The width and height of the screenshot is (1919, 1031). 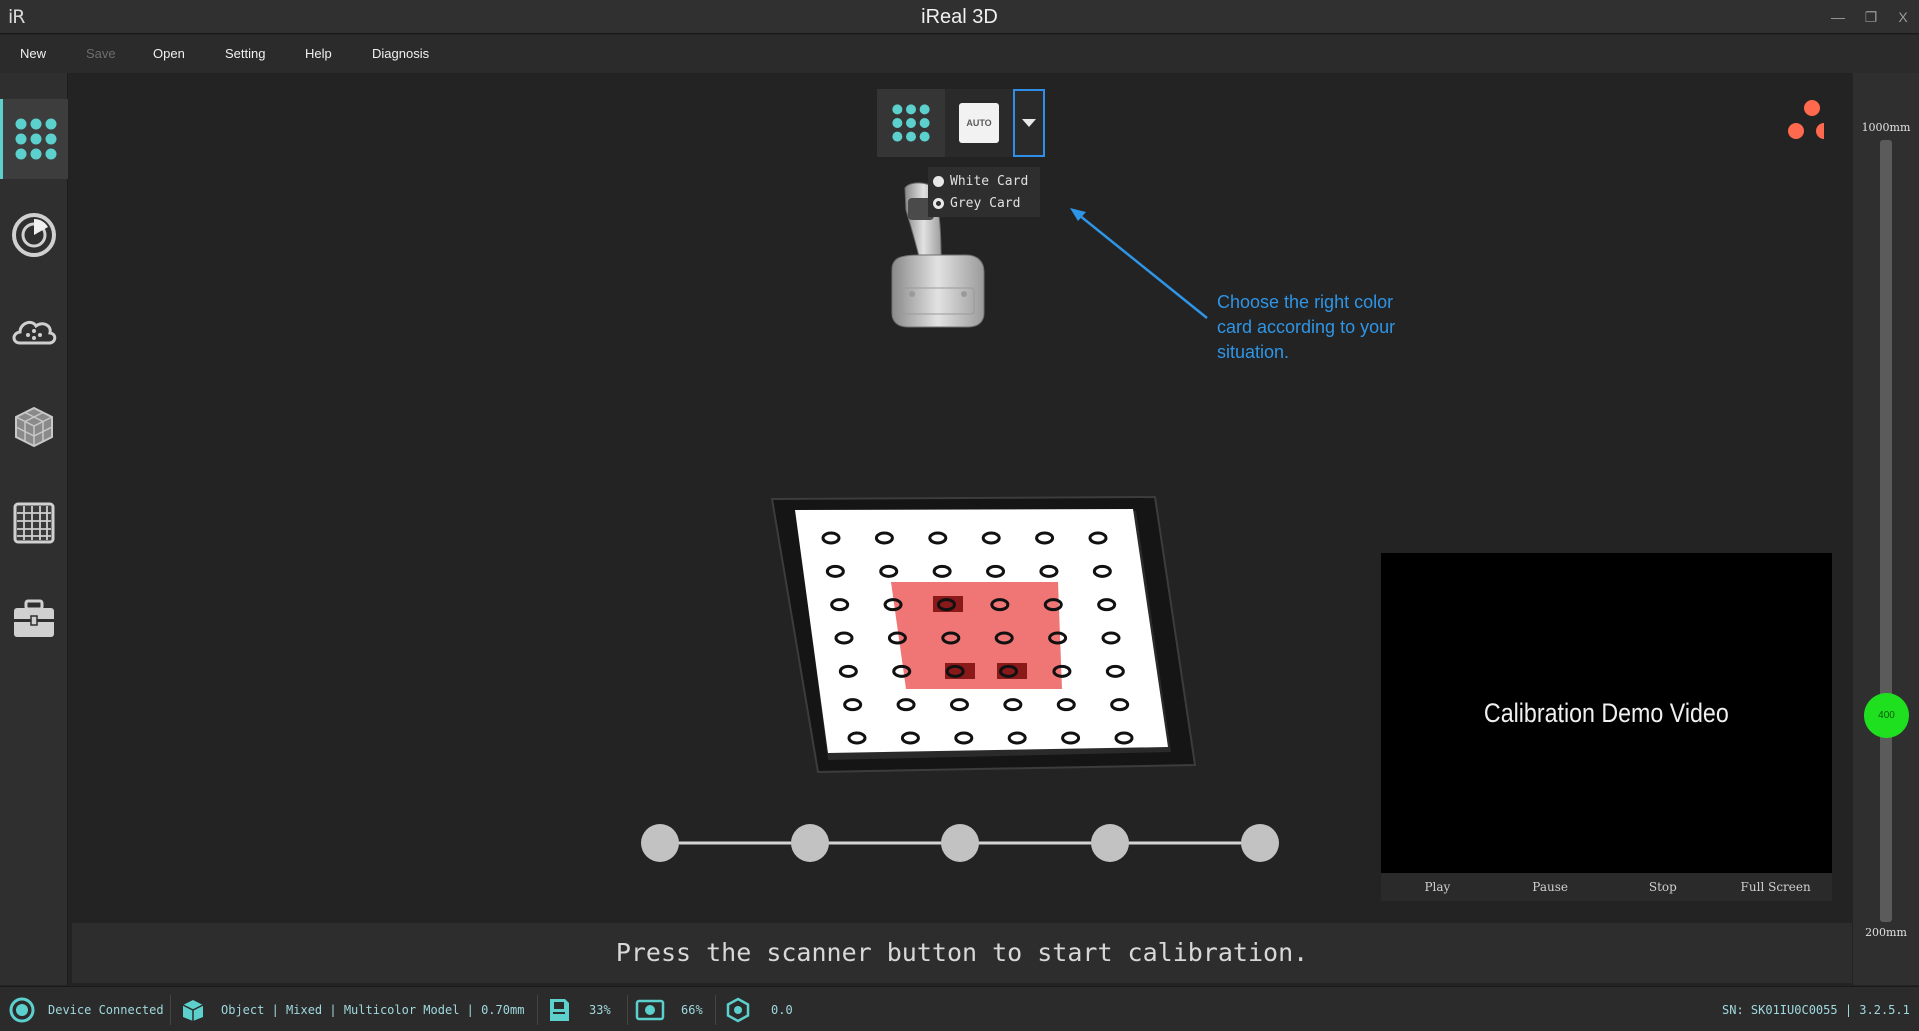 I want to click on serial-number: SN: SK01IU0C0055 | 3.2.5.1, so click(x=1816, y=1009).